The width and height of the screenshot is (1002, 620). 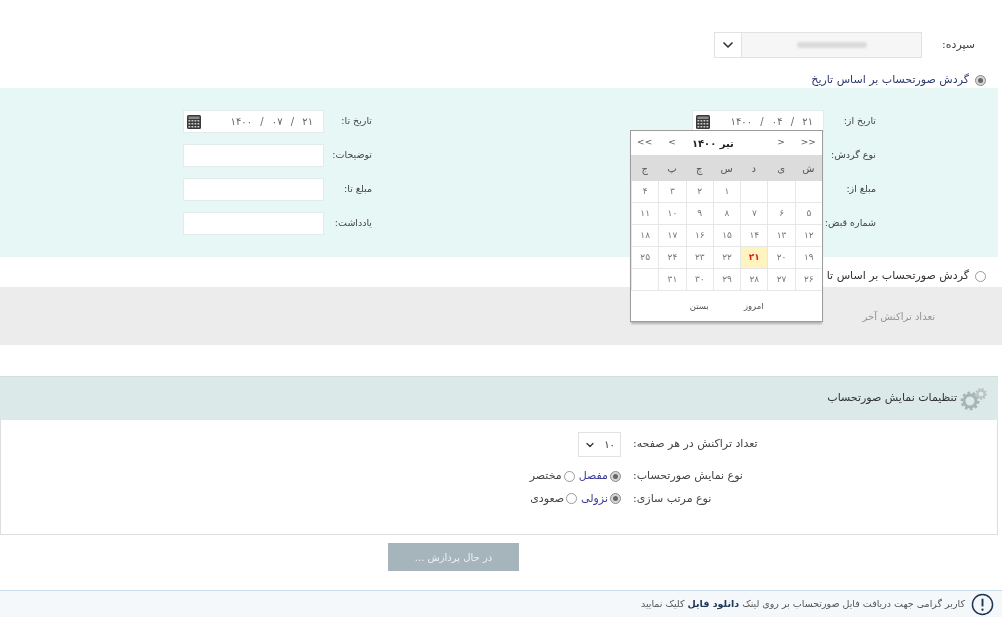 What do you see at coordinates (672, 192) in the screenshot?
I see `calendar-day: ۳` at bounding box center [672, 192].